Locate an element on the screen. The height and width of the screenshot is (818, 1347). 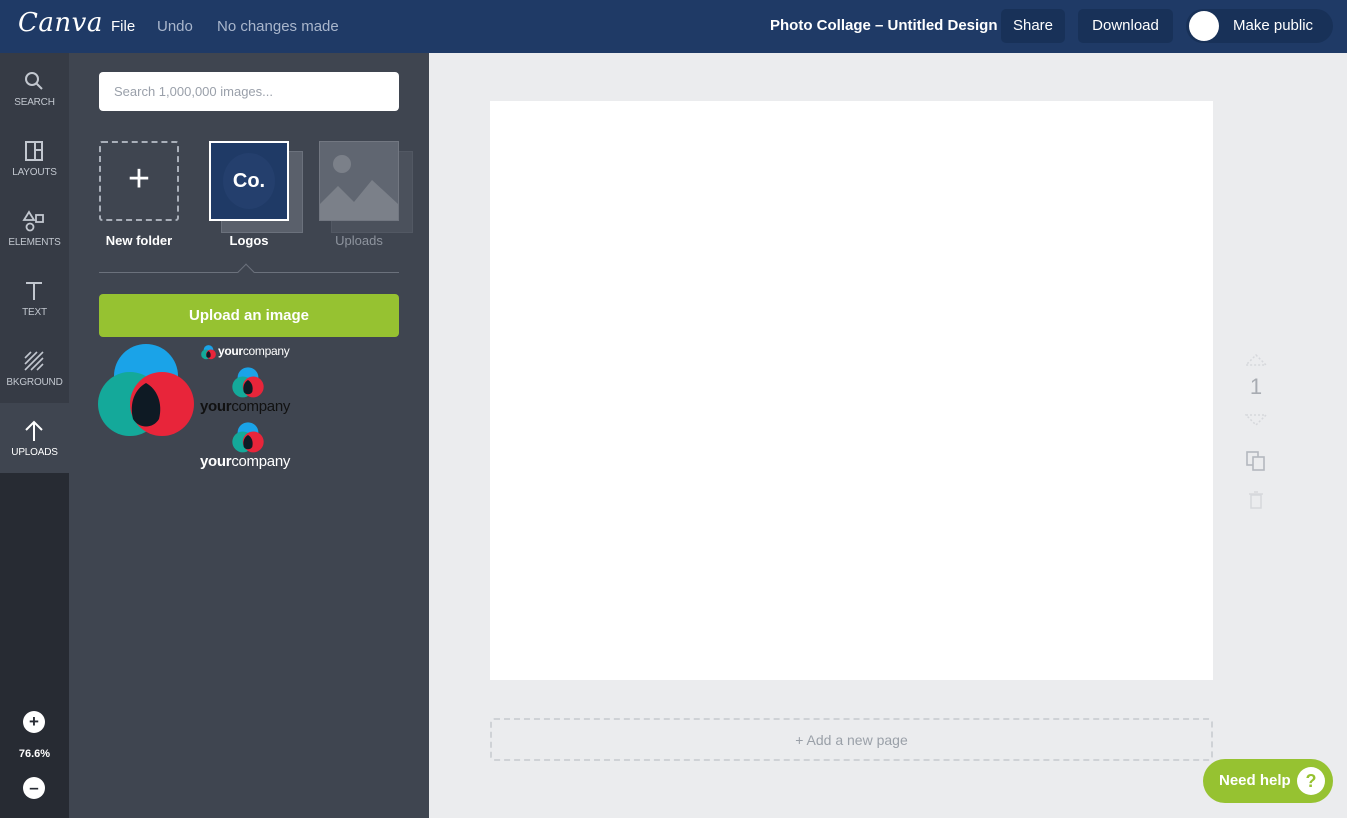
question-mark-icon: ? is located at coordinates (1311, 781).